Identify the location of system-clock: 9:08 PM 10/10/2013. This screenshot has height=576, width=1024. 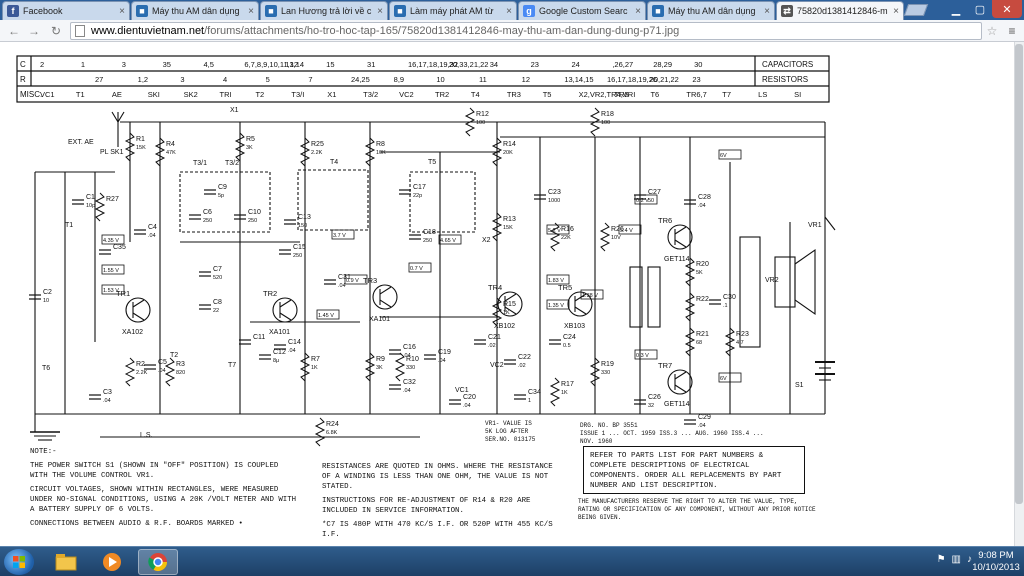
(996, 562).